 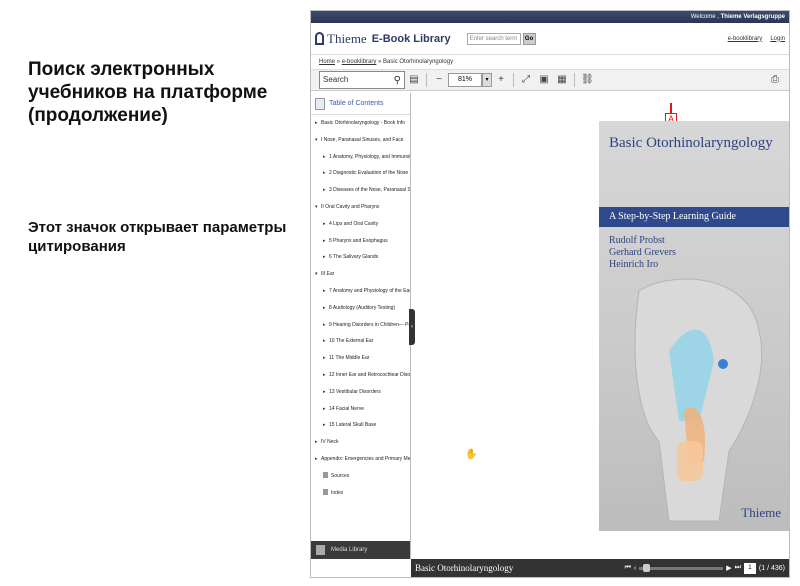 I want to click on toc-item-label: 7 Anatomy and Physiology of the Ear, so click(x=369, y=290).